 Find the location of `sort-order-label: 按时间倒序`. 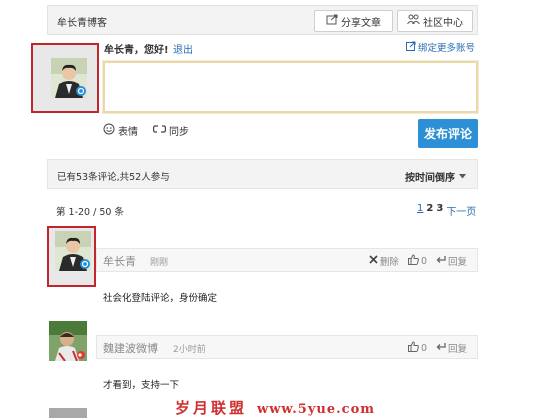

sort-order-label: 按时间倒序 is located at coordinates (430, 178).